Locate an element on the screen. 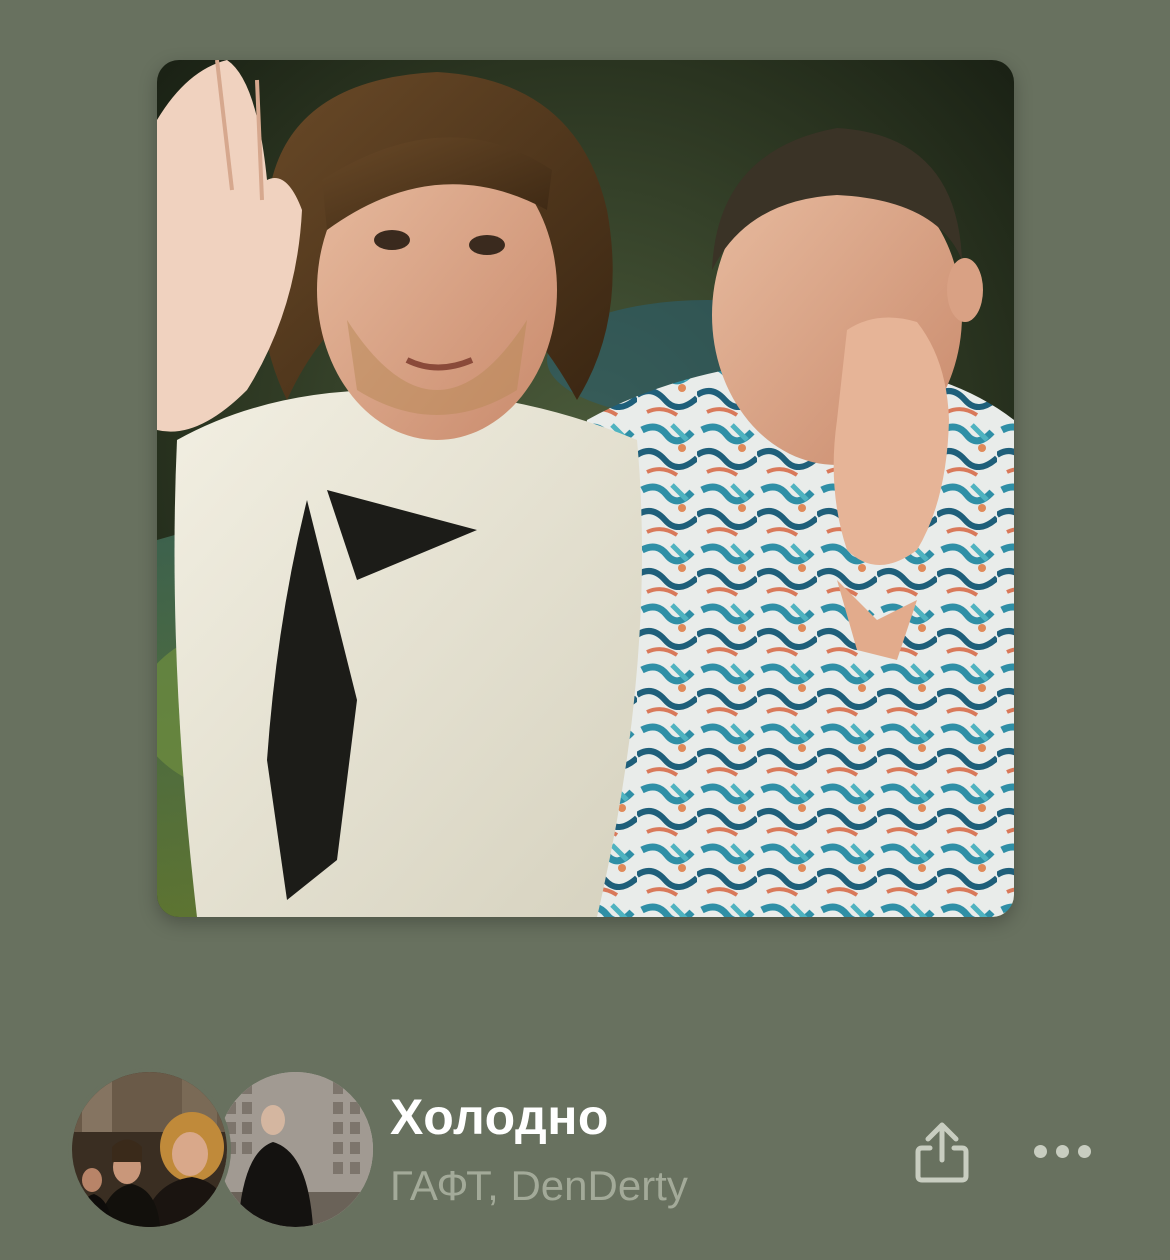  share-icon is located at coordinates (942, 1152).